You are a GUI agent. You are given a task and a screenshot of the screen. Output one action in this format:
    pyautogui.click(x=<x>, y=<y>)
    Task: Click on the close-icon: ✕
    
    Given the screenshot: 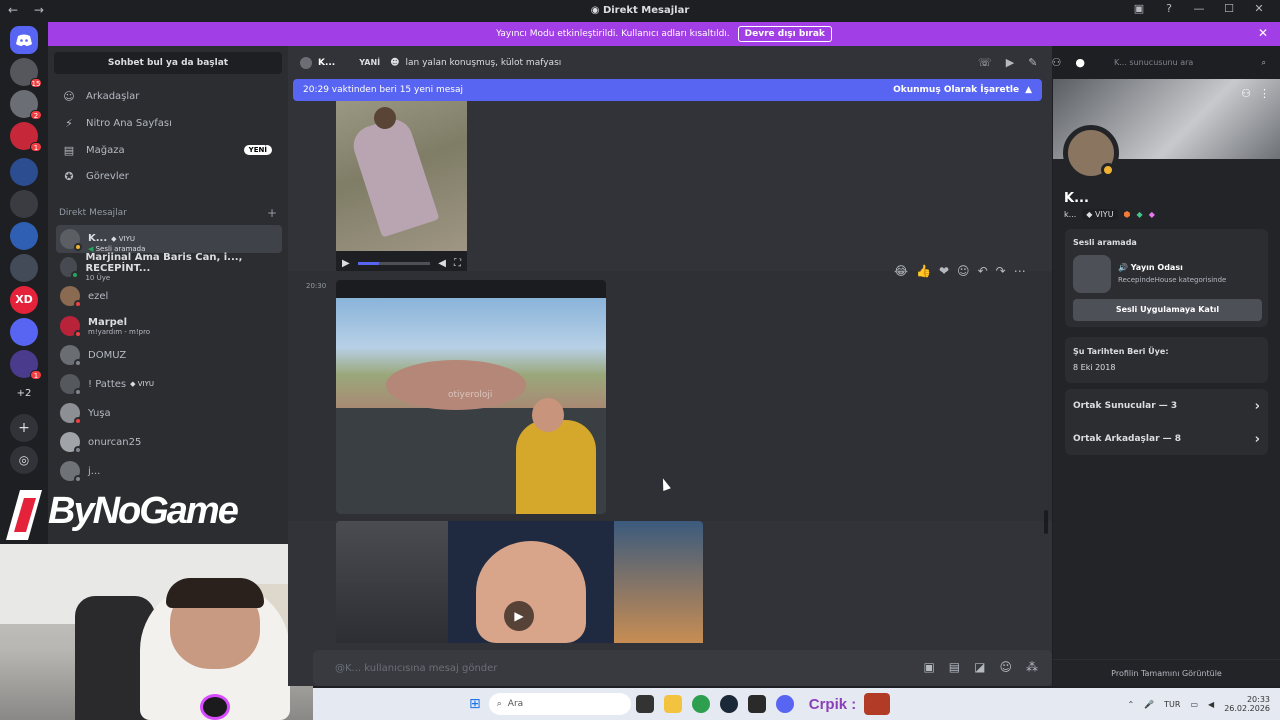 What is the action you would take?
    pyautogui.click(x=1263, y=33)
    